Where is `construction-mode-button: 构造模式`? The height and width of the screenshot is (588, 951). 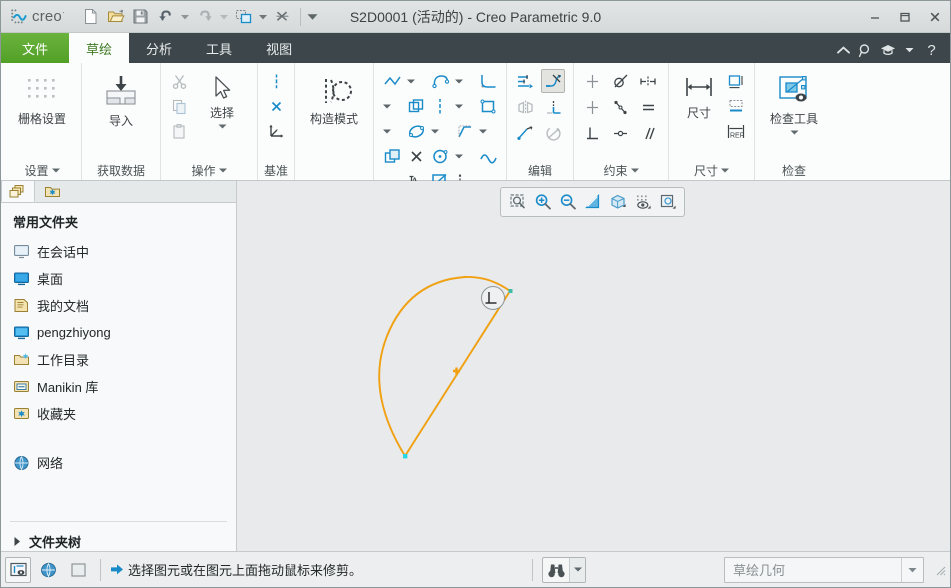 construction-mode-button: 构造模式 is located at coordinates (334, 99).